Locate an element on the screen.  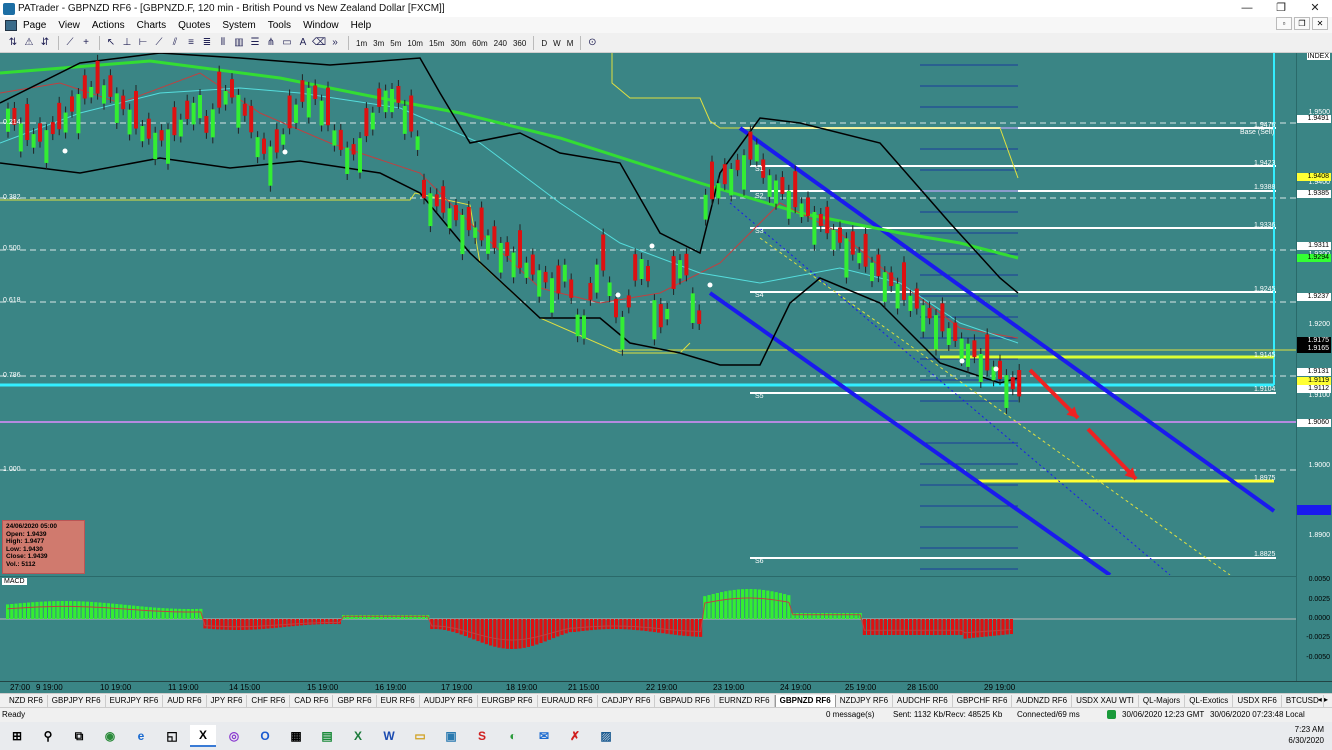
macd-panel: MACD is located at coordinates (648, 628).